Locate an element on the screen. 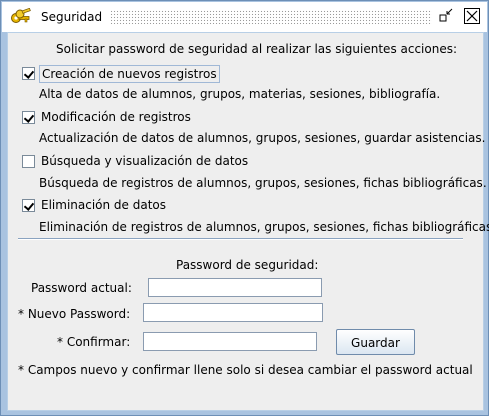  keys-icon is located at coordinates (21, 16).